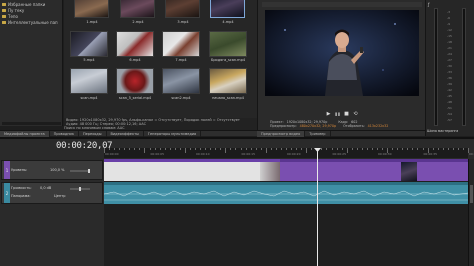  What do you see at coordinates (270, 170) in the screenshot?
I see `video-clip-thumbnail` at bounding box center [270, 170].